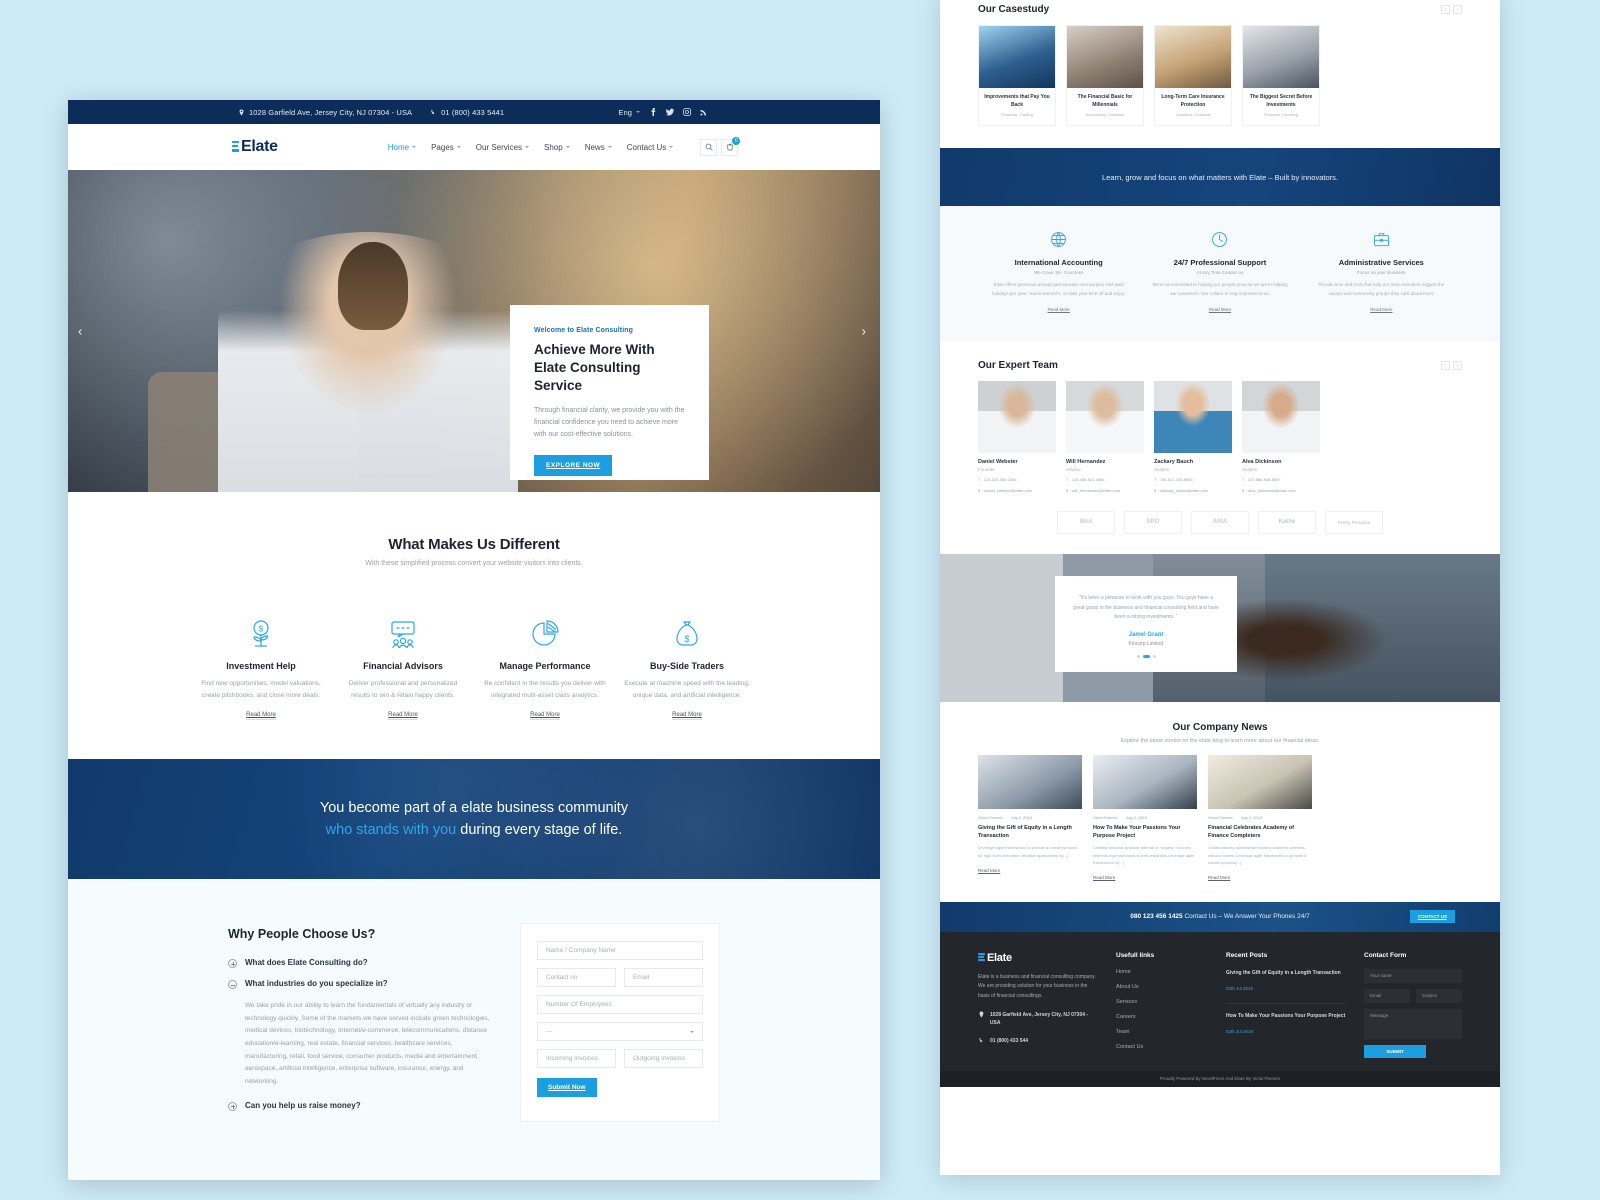 Image resolution: width=1600 pixels, height=1200 pixels. I want to click on nav-item-our-services: Our Services, so click(503, 147).